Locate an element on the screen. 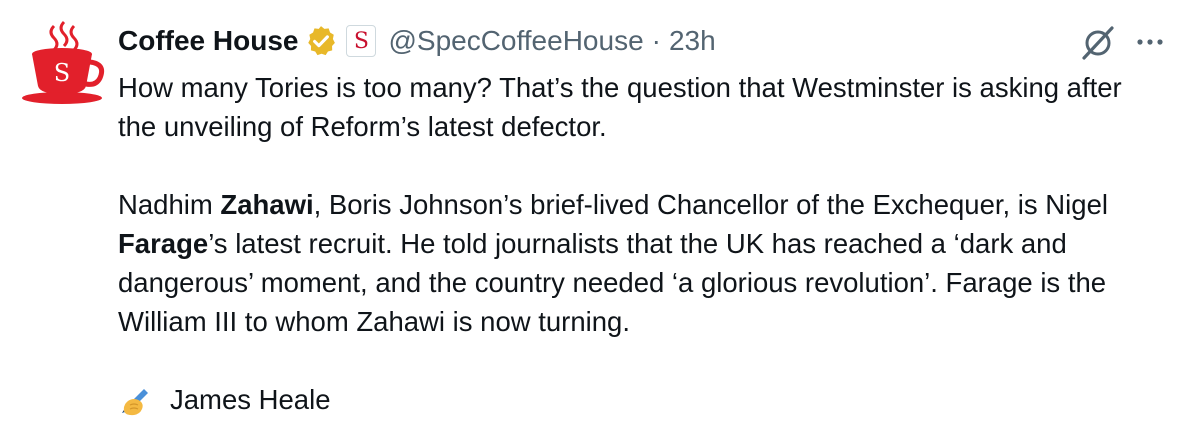 Image resolution: width=1188 pixels, height=448 pixels. more-options-icon is located at coordinates (1150, 42).